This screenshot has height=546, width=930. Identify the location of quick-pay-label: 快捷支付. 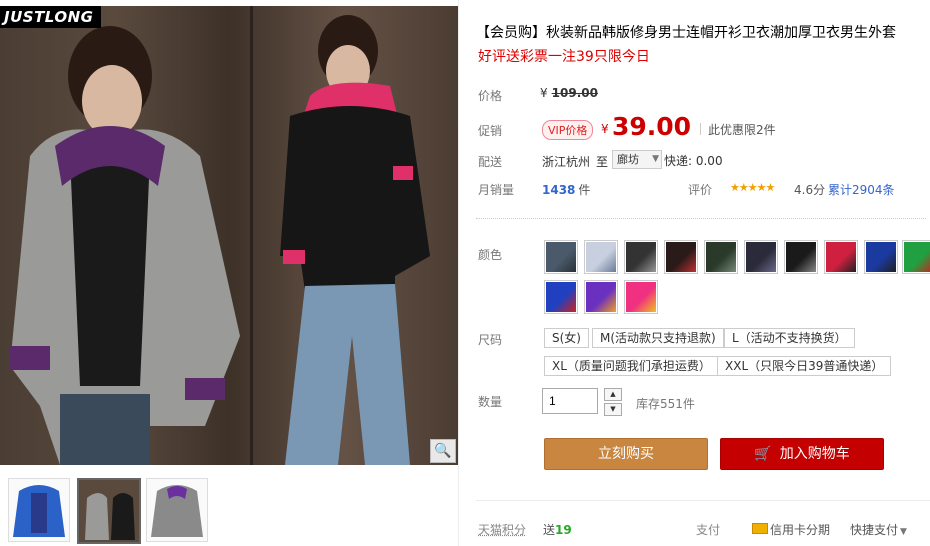
(874, 530).